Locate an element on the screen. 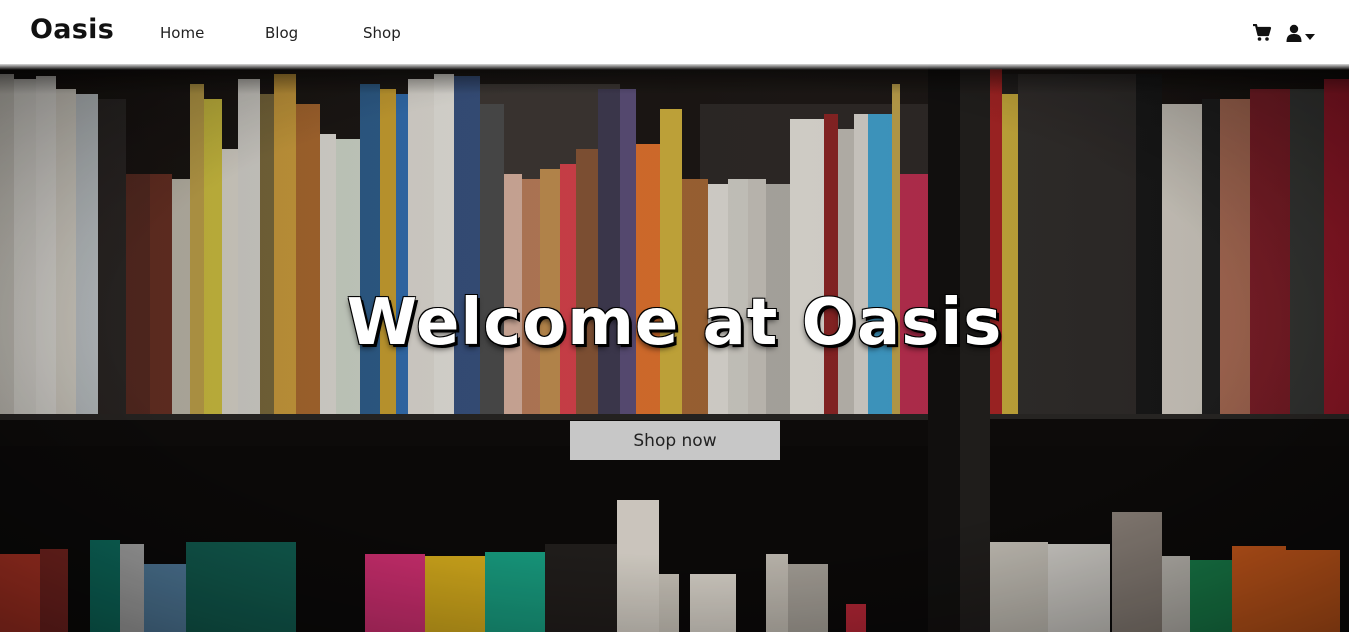  shop-now-button: Shop now is located at coordinates (675, 440).